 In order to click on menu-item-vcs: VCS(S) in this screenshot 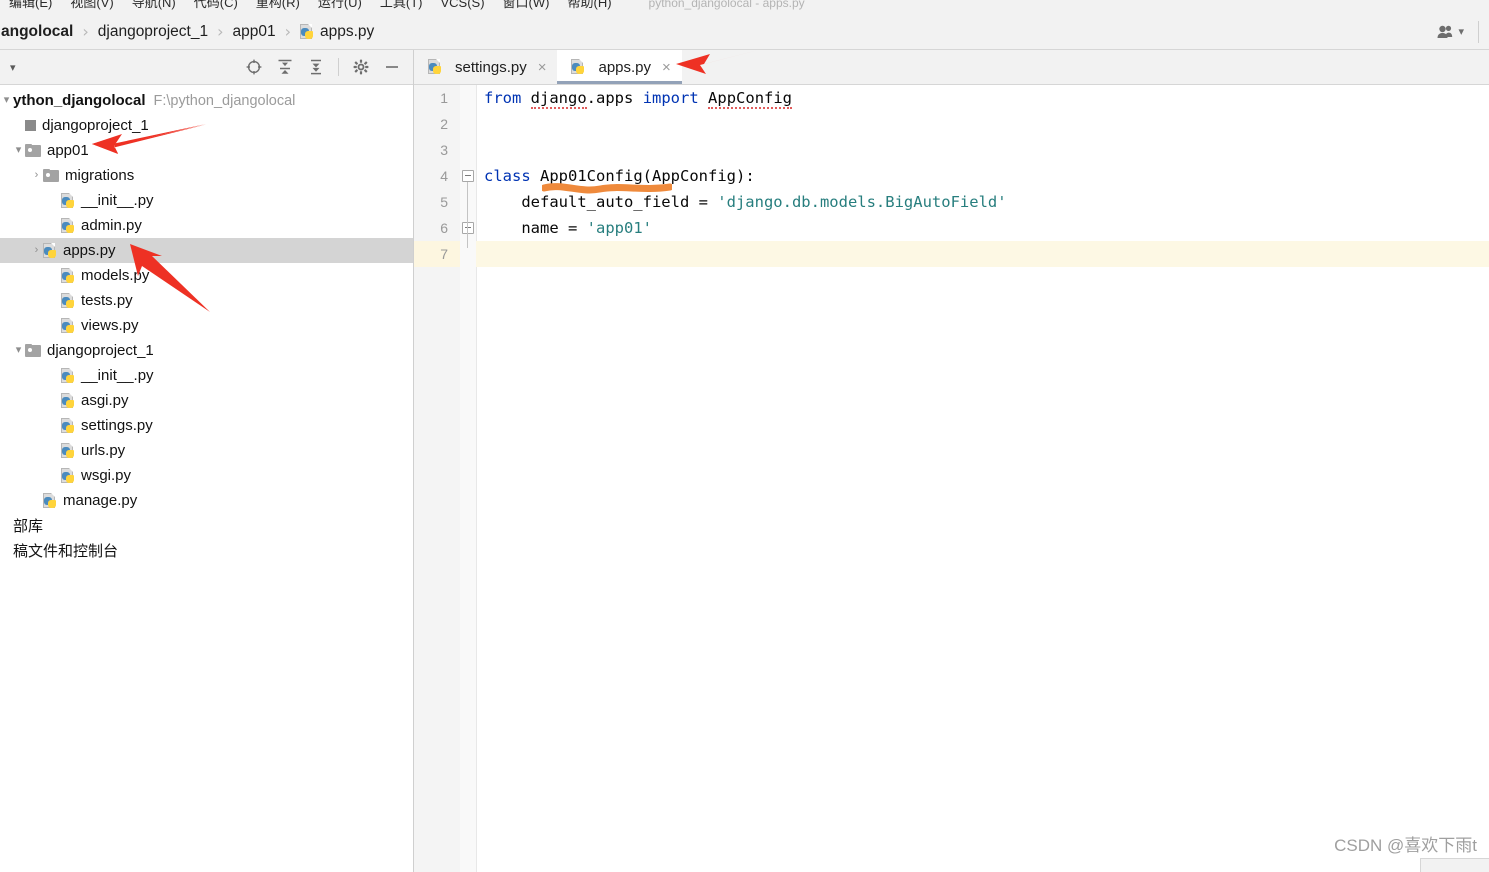, I will do `click(462, 7)`.